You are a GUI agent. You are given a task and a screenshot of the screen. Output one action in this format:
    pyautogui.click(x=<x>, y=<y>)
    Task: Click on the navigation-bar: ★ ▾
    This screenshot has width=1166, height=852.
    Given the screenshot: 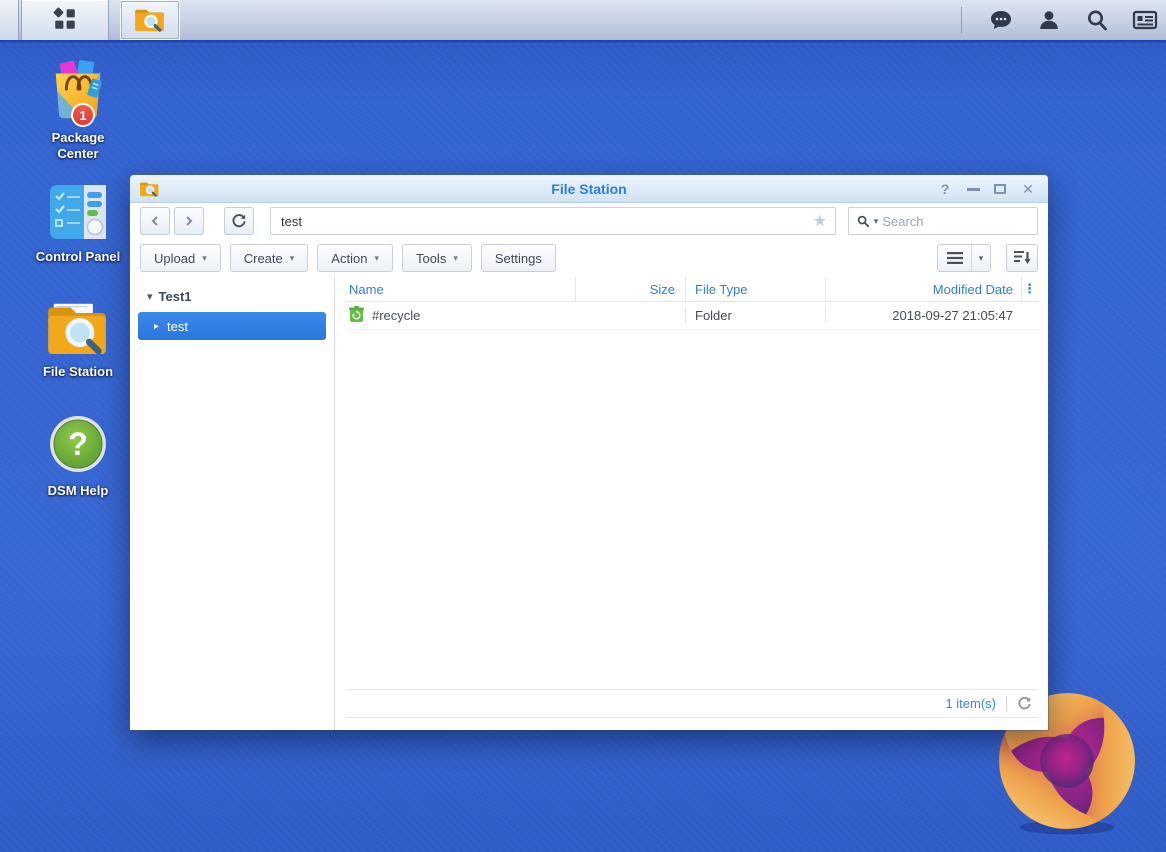 What is the action you would take?
    pyautogui.click(x=589, y=221)
    